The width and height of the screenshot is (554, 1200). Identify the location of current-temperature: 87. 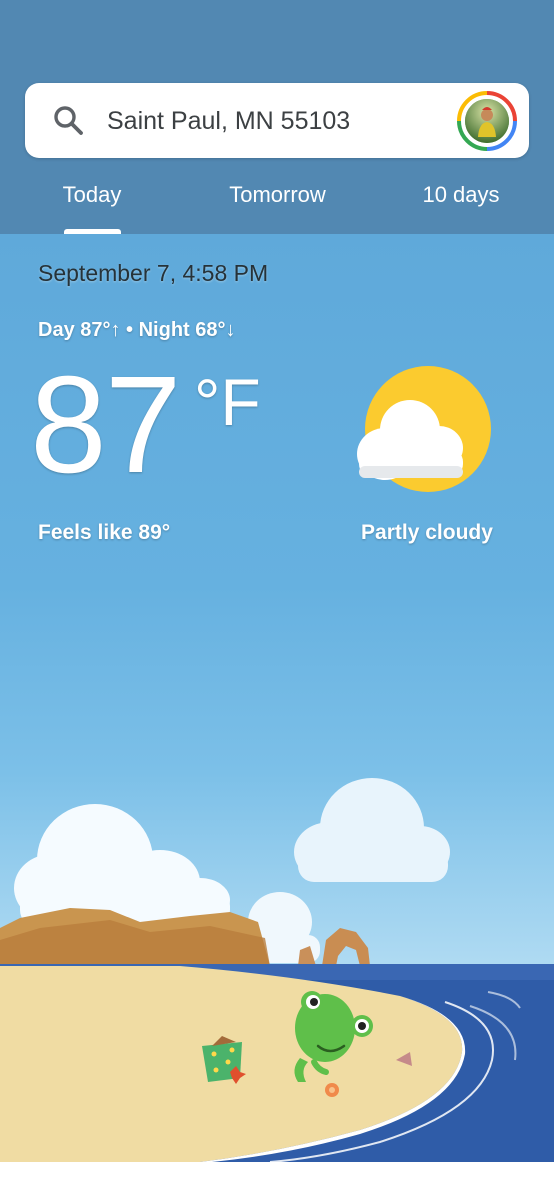
(105, 425).